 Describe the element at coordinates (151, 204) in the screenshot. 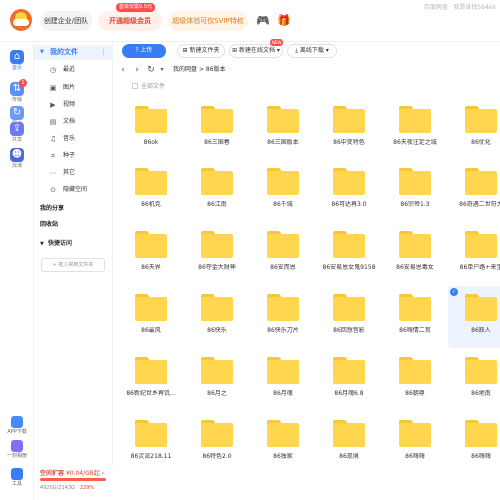

I see `folder-name: 86机克` at that location.